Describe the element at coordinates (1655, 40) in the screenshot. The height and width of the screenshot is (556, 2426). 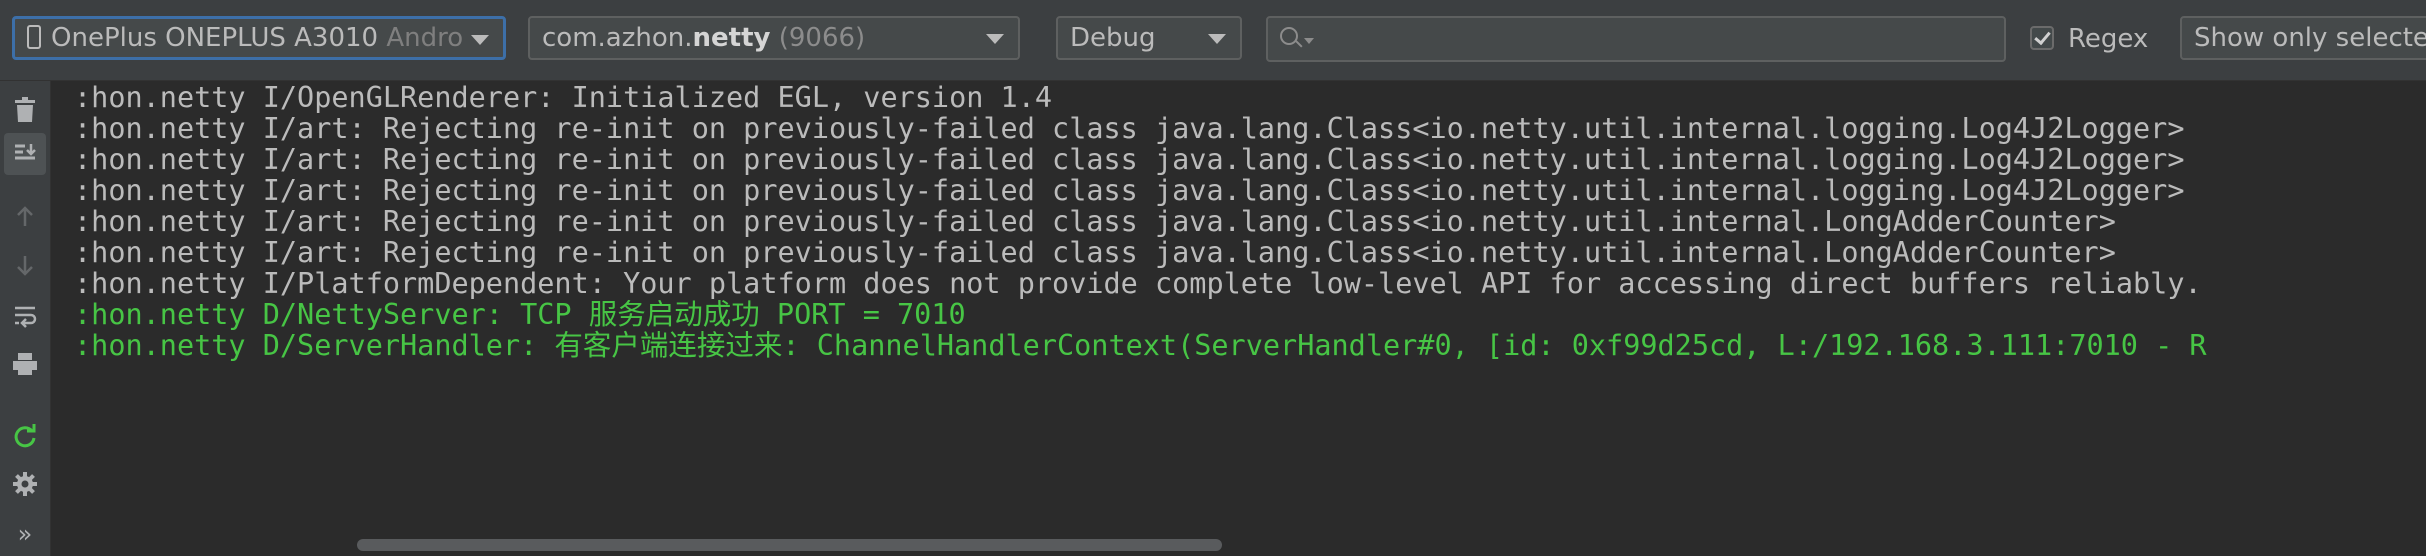
I see `search-input` at that location.